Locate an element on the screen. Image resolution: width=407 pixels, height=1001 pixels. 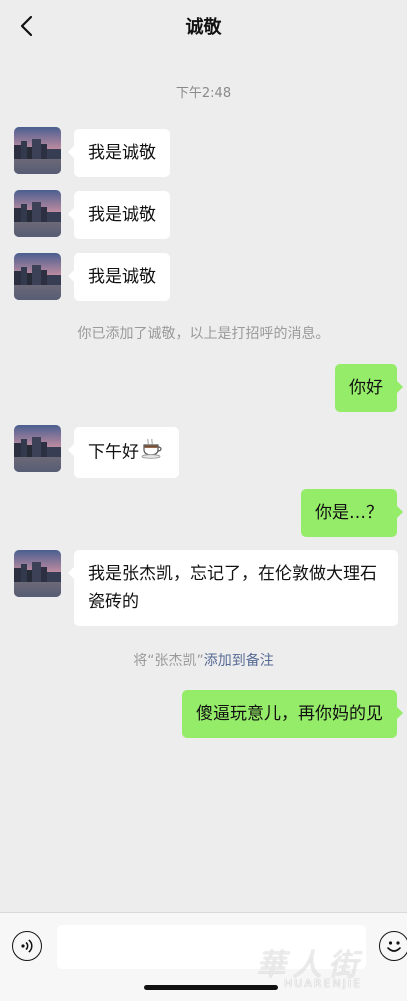
chat-header: 诚敬 is located at coordinates (203, 26).